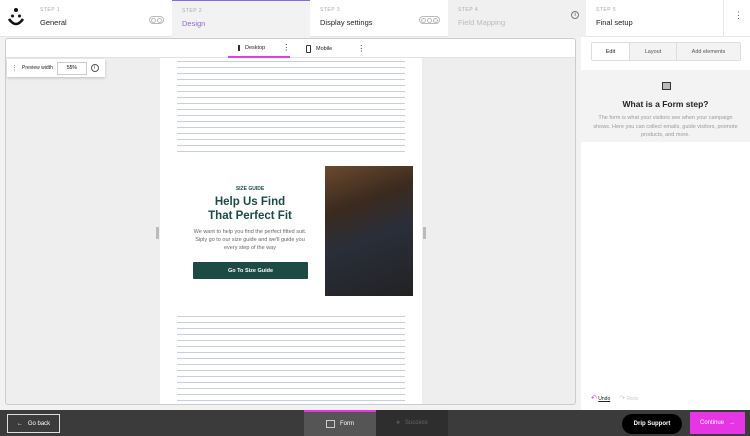  Describe the element at coordinates (517, 18) in the screenshot. I see `step-field-mapping: STEP 4 Field Mapping i` at that location.